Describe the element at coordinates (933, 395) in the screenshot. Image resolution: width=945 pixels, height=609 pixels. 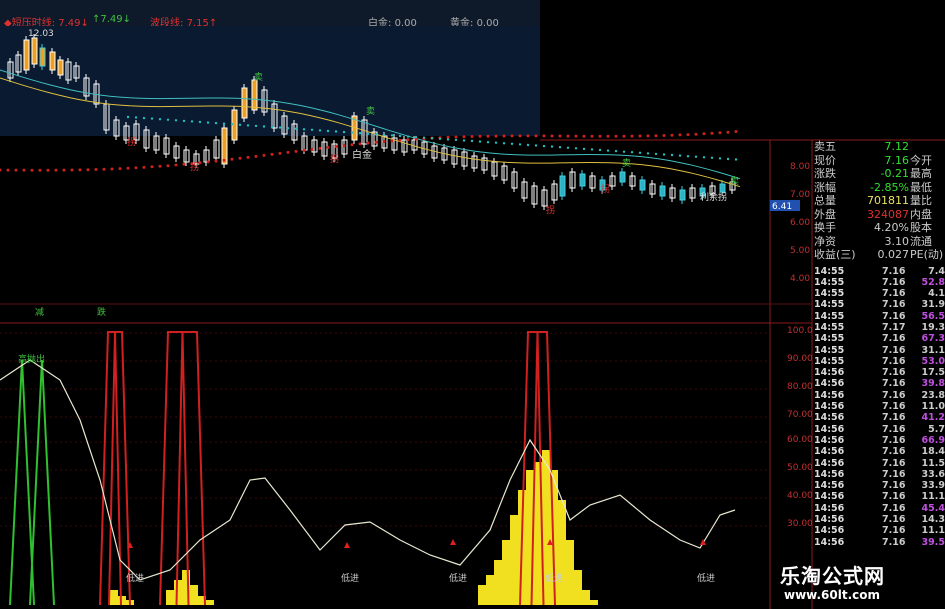
I see `tick-volume: 23.8` at that location.